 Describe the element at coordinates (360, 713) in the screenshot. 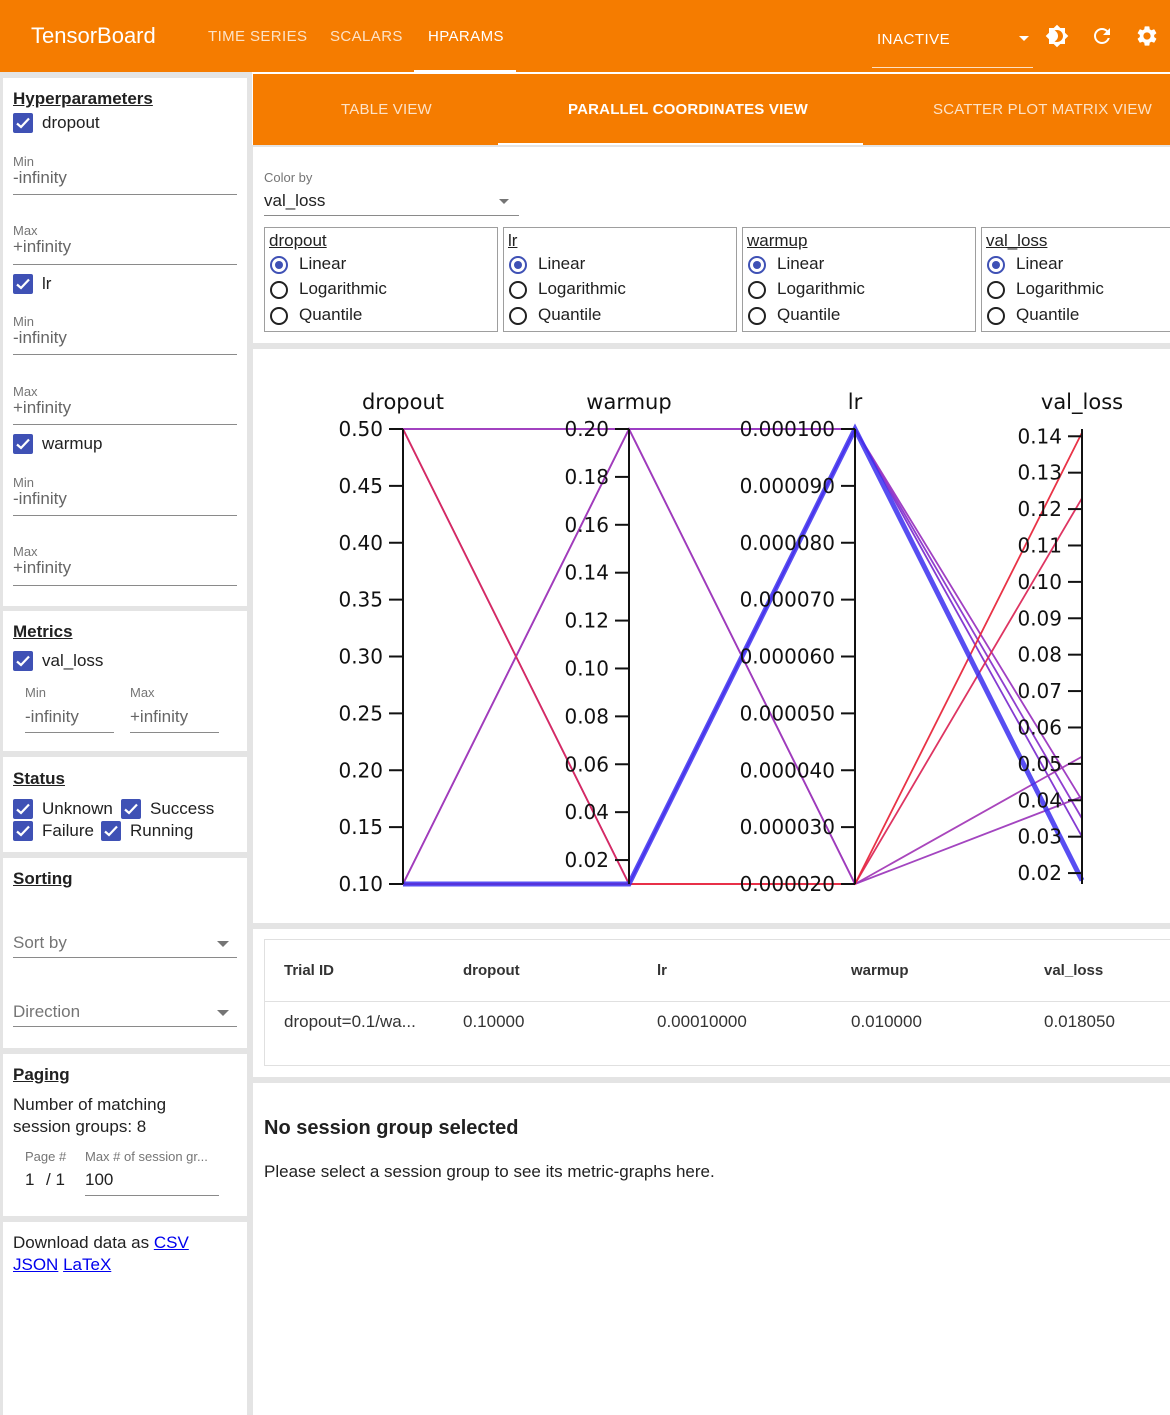

I see `axis-tick-label: 0.25` at that location.